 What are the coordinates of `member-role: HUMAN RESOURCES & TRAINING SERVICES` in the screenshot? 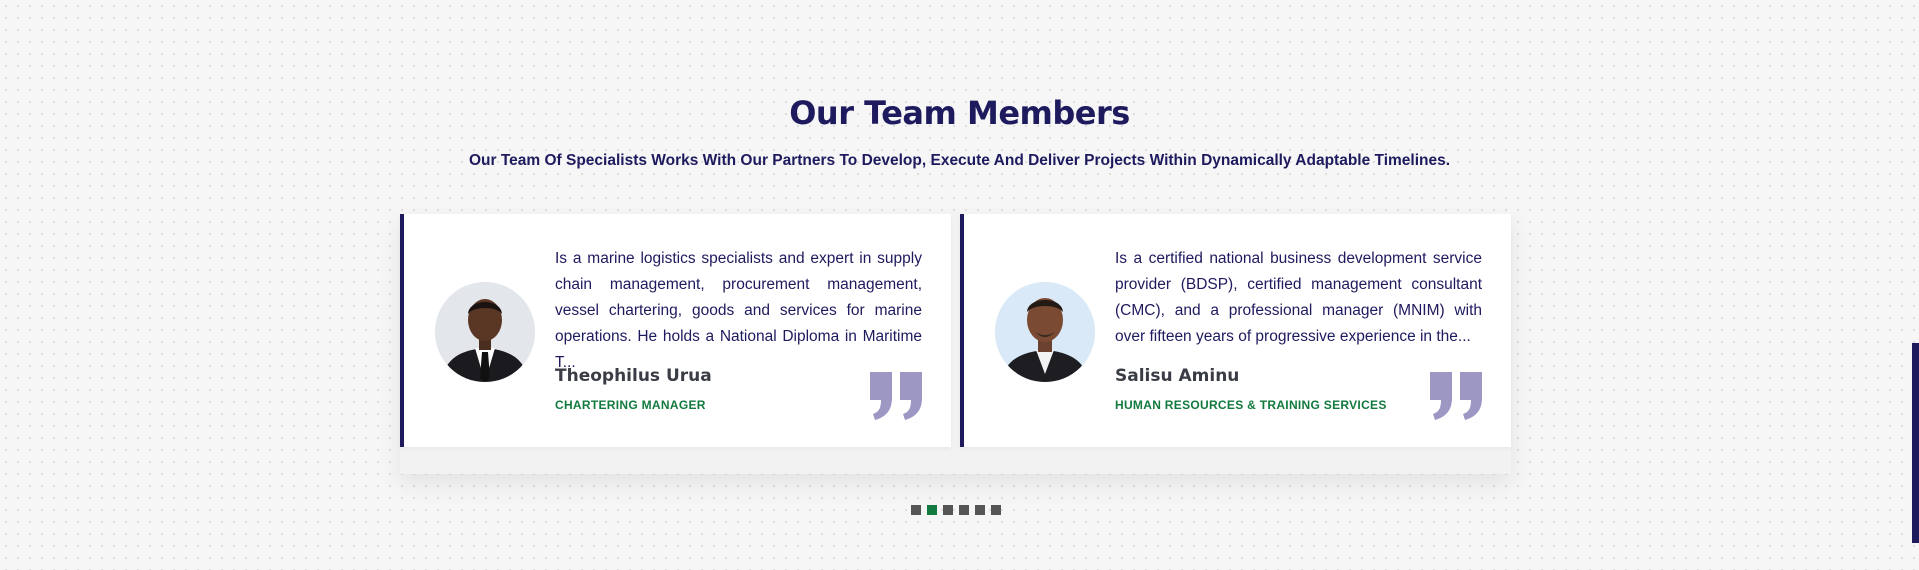 It's located at (1251, 405).